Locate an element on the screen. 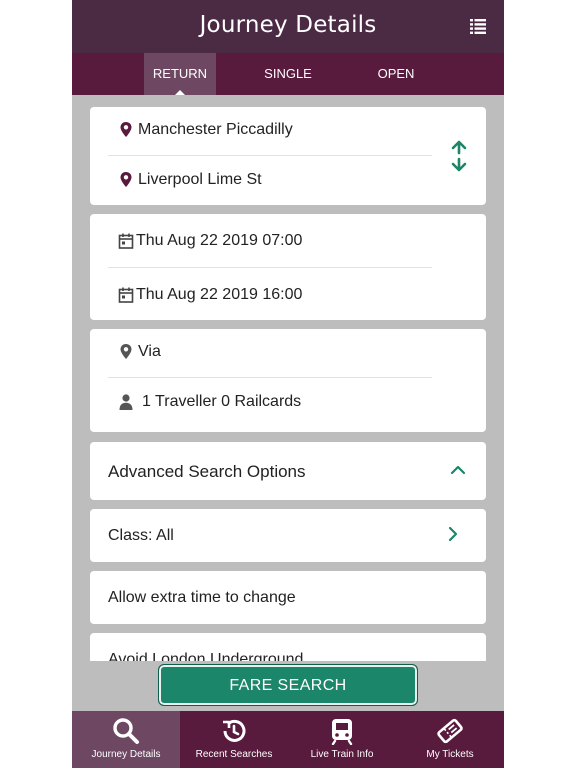 The image size is (576, 768). outbound-date-field: Thu Aug 22 2019 07:00 is located at coordinates (270, 242).